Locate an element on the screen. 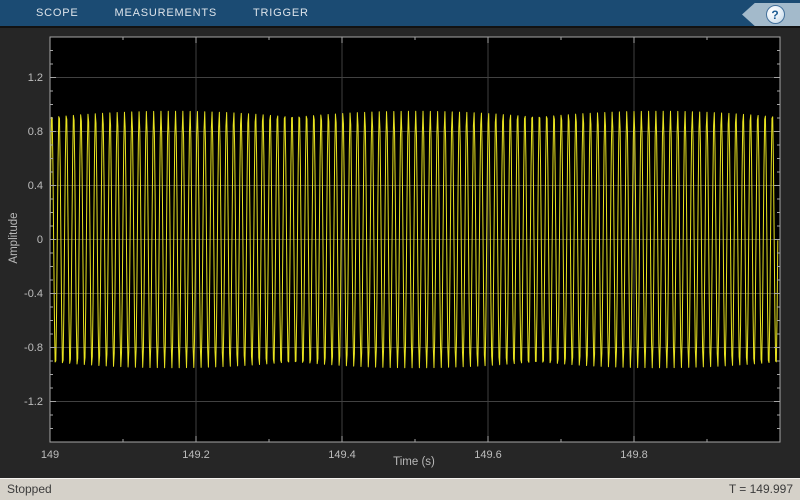 The width and height of the screenshot is (800, 500). y-tick-label: -0.4 is located at coordinates (33, 294).